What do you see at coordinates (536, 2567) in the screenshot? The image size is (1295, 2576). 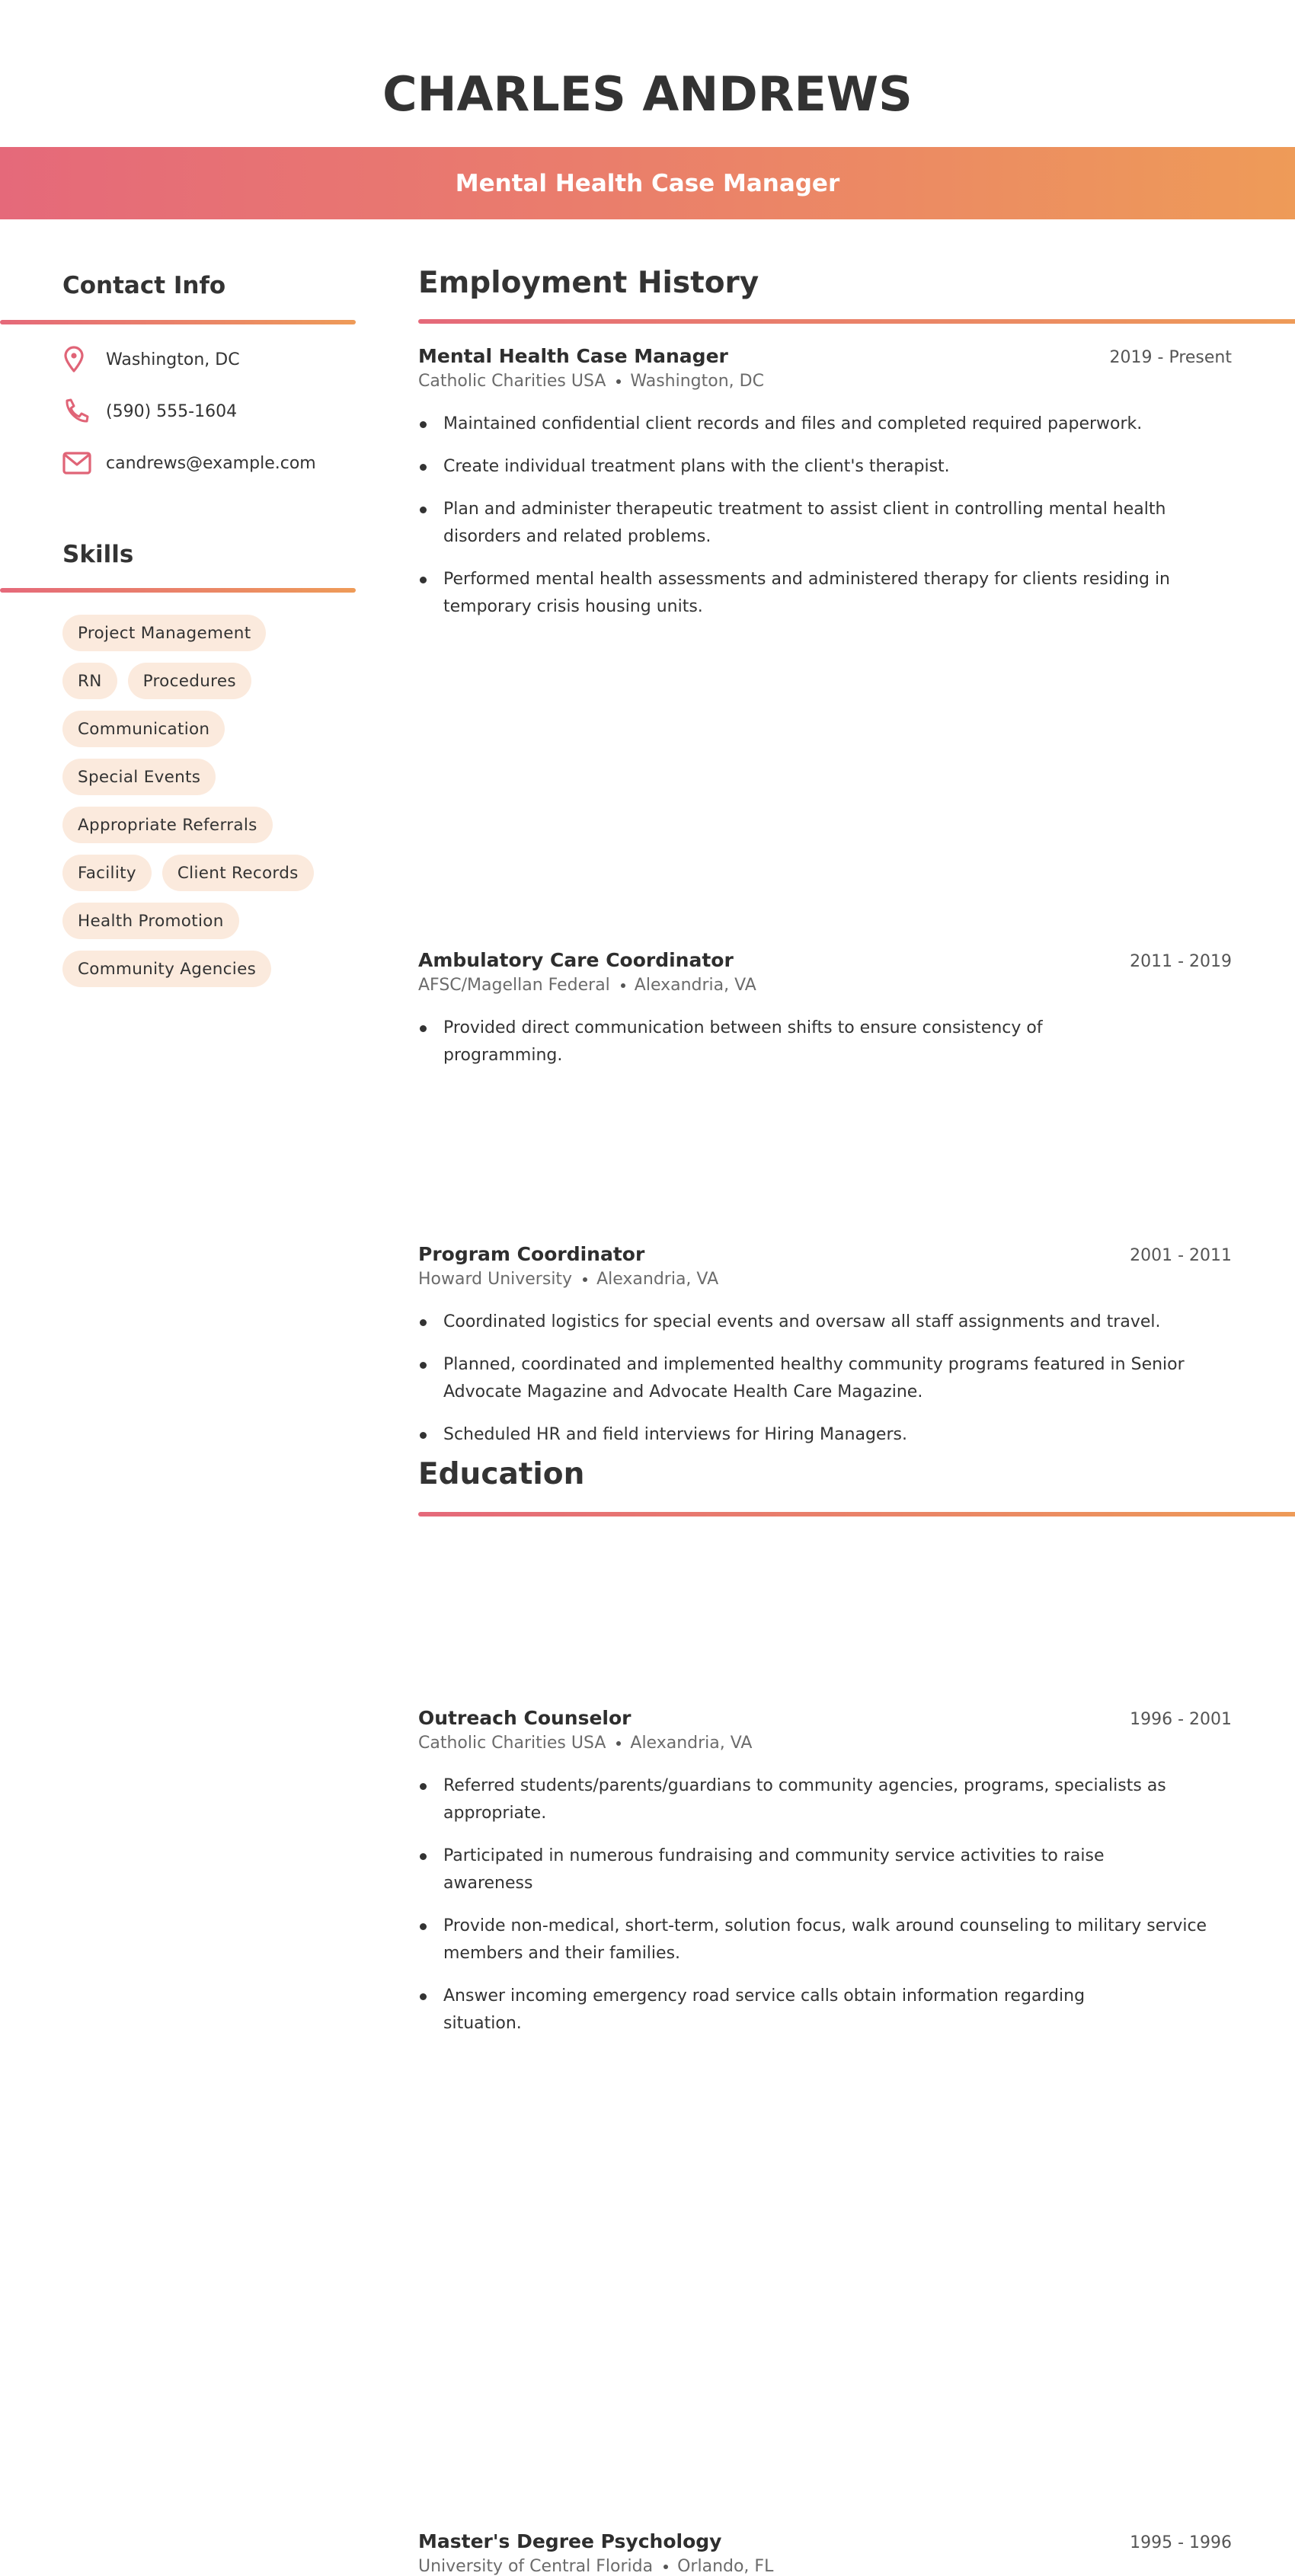 I see `education-school: University of Central Florida` at bounding box center [536, 2567].